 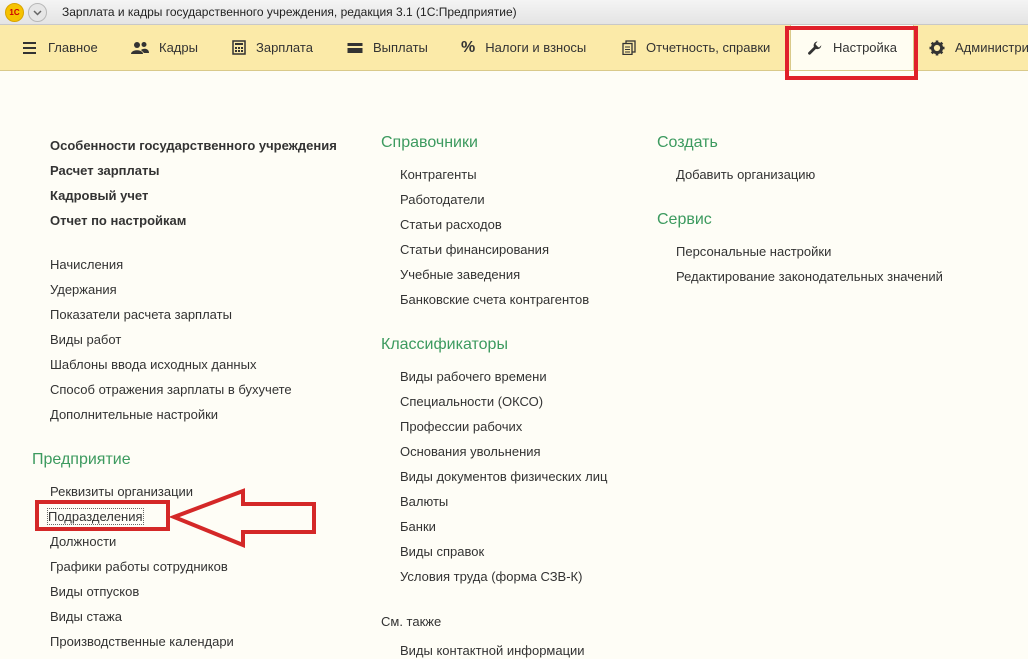 I want to click on link-accounting-method: Способ отражения зарплаты в бухучете, so click(x=171, y=389).